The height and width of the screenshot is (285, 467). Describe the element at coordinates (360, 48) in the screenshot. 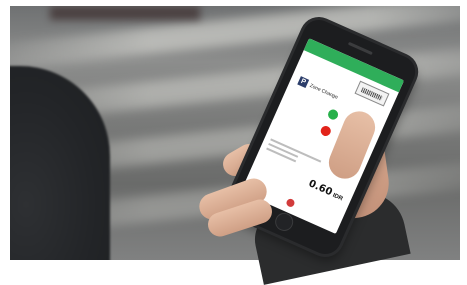

I see `phone-speaker` at that location.